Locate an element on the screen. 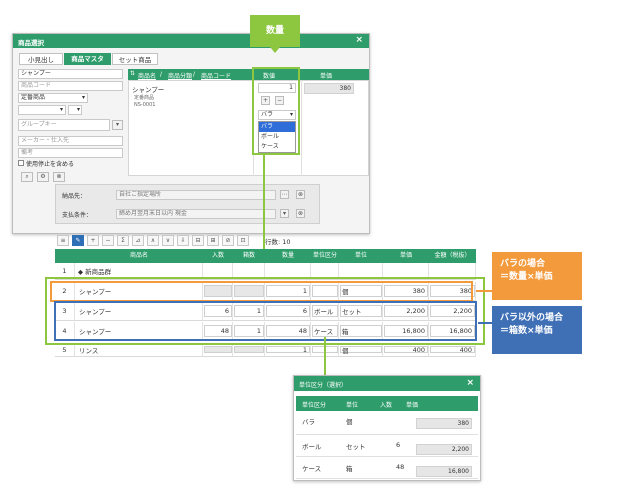 The height and width of the screenshot is (487, 640). popup-connector-line is located at coordinates (325, 356).